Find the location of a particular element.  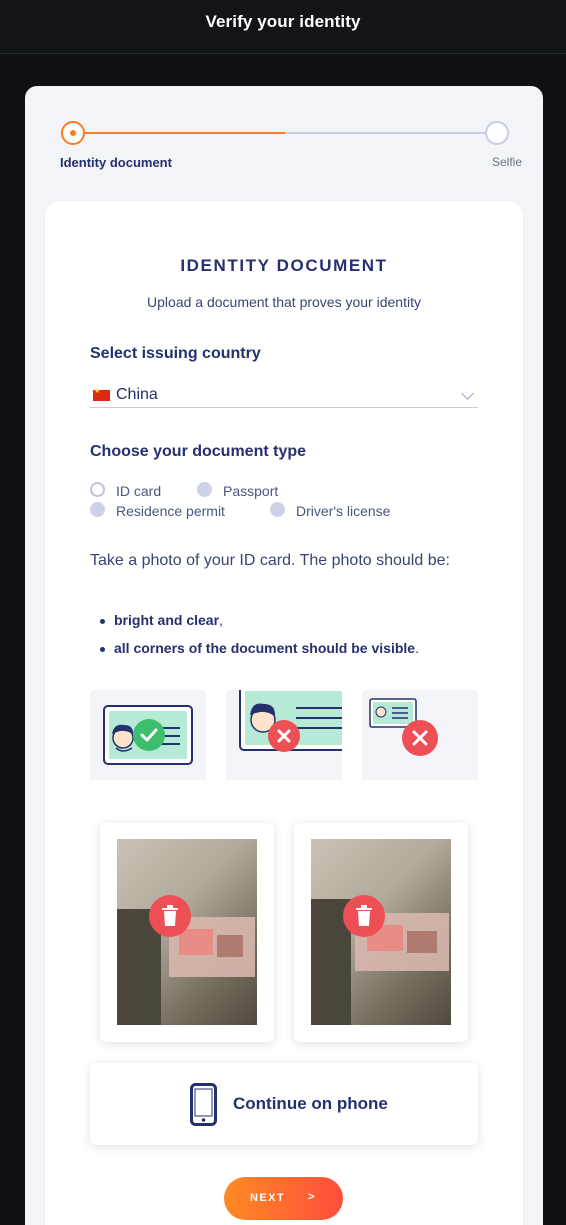

radio-residence-permit-label: Residence permit is located at coordinates (170, 511).